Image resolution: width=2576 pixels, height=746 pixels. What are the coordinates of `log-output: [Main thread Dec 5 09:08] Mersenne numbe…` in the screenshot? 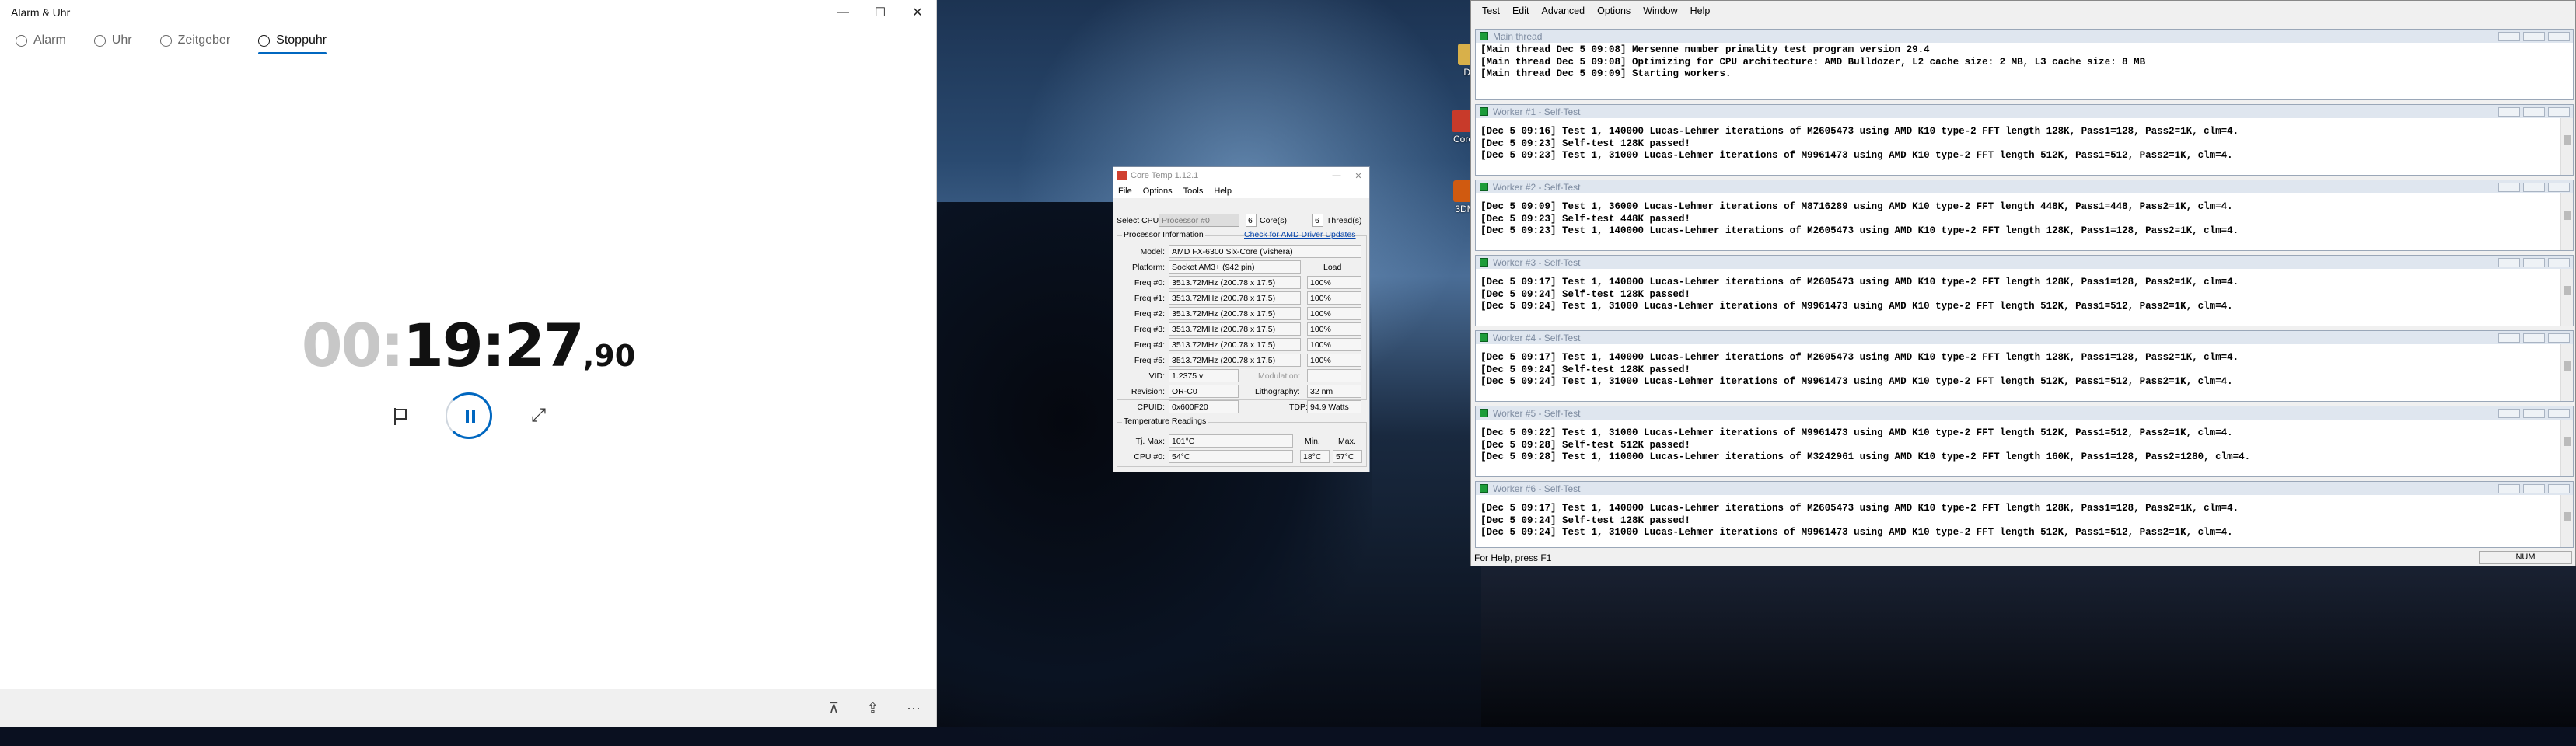 It's located at (2024, 71).